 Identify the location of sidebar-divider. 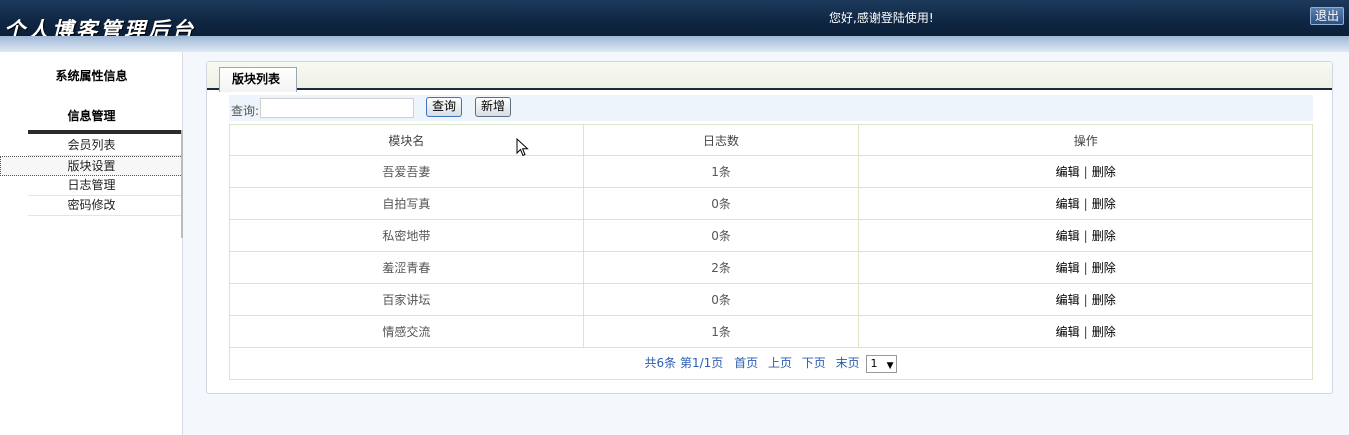
(105, 132).